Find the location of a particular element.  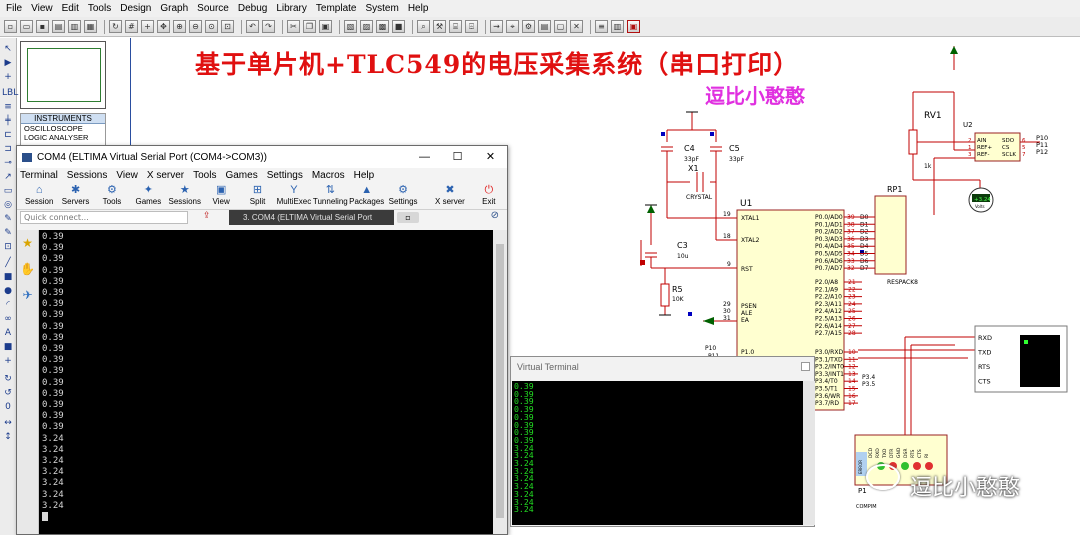

virtual-terminal-scrollbar is located at coordinates (809, 453).